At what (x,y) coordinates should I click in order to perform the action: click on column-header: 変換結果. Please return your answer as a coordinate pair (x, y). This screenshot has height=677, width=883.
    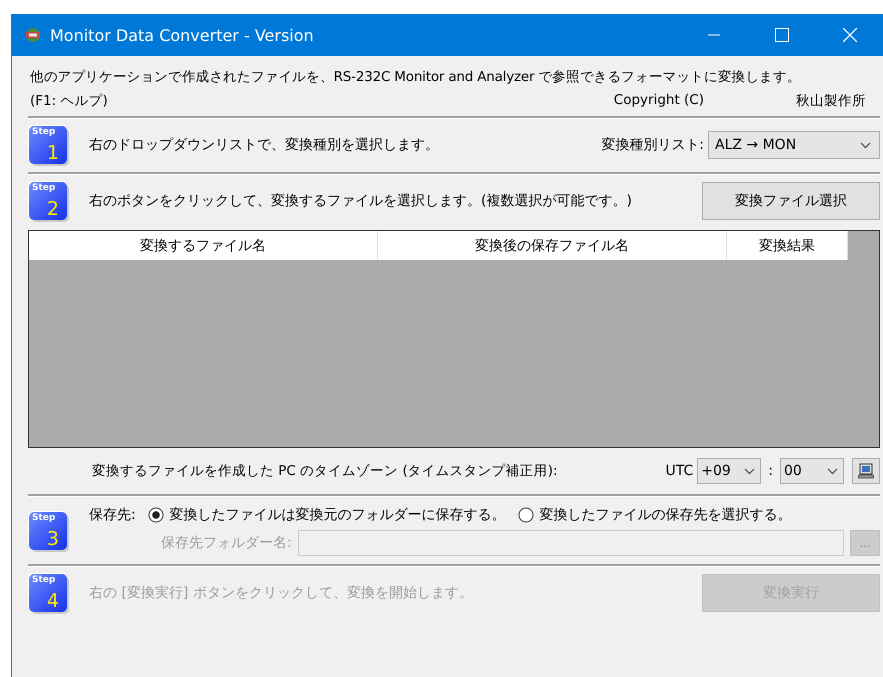
    Looking at the image, I should click on (787, 245).